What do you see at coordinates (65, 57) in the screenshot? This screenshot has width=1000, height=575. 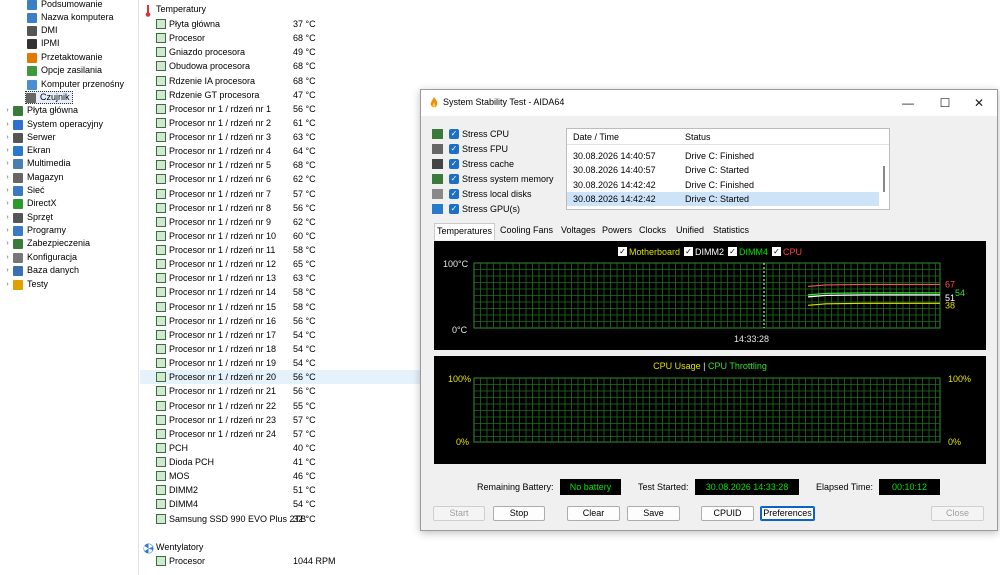 I see `tree-item: Przetaktowanie` at bounding box center [65, 57].